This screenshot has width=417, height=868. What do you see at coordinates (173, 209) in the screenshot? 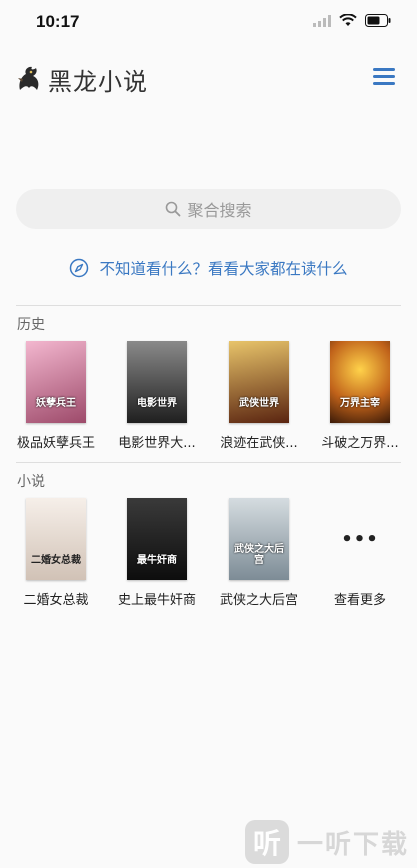
I see `search-icon` at bounding box center [173, 209].